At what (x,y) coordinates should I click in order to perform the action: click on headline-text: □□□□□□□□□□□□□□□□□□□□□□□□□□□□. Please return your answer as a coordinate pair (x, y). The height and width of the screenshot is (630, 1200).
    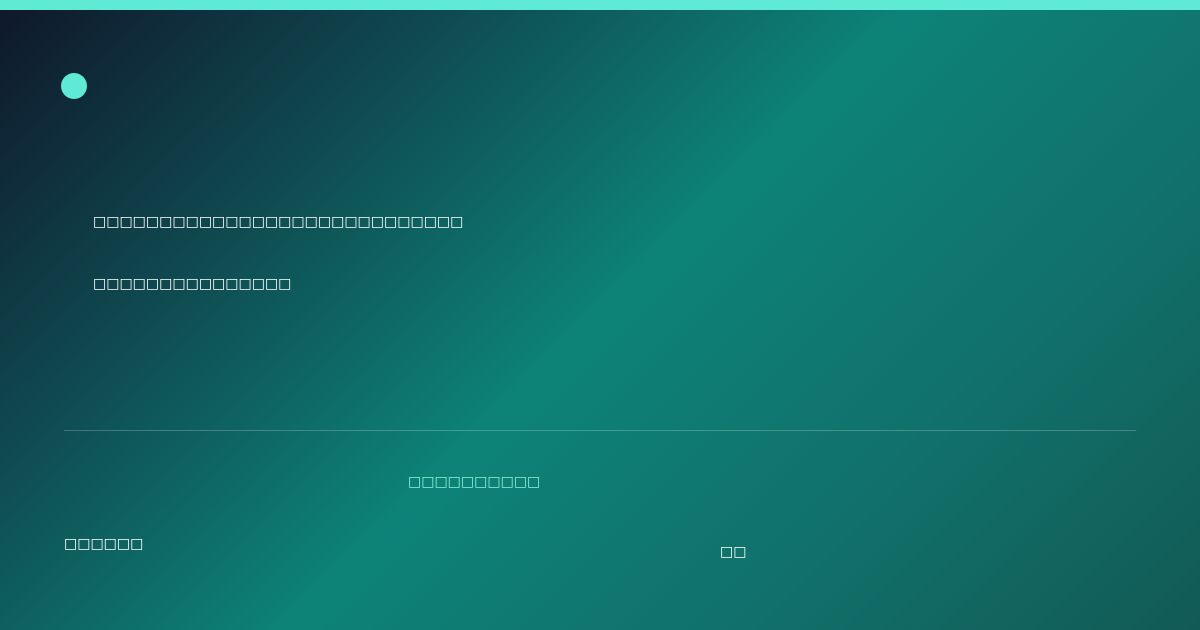
    Looking at the image, I should click on (278, 222).